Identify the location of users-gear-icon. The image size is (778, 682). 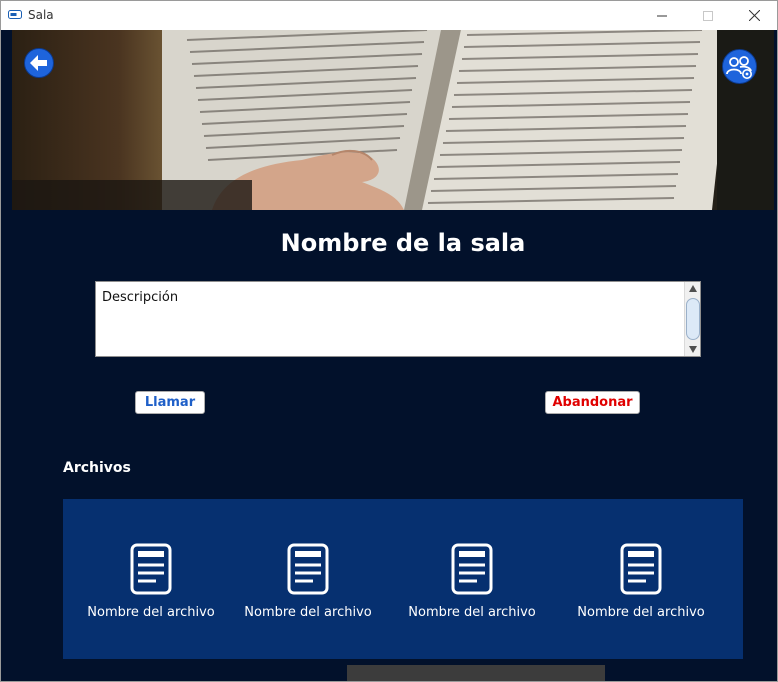
(738, 67).